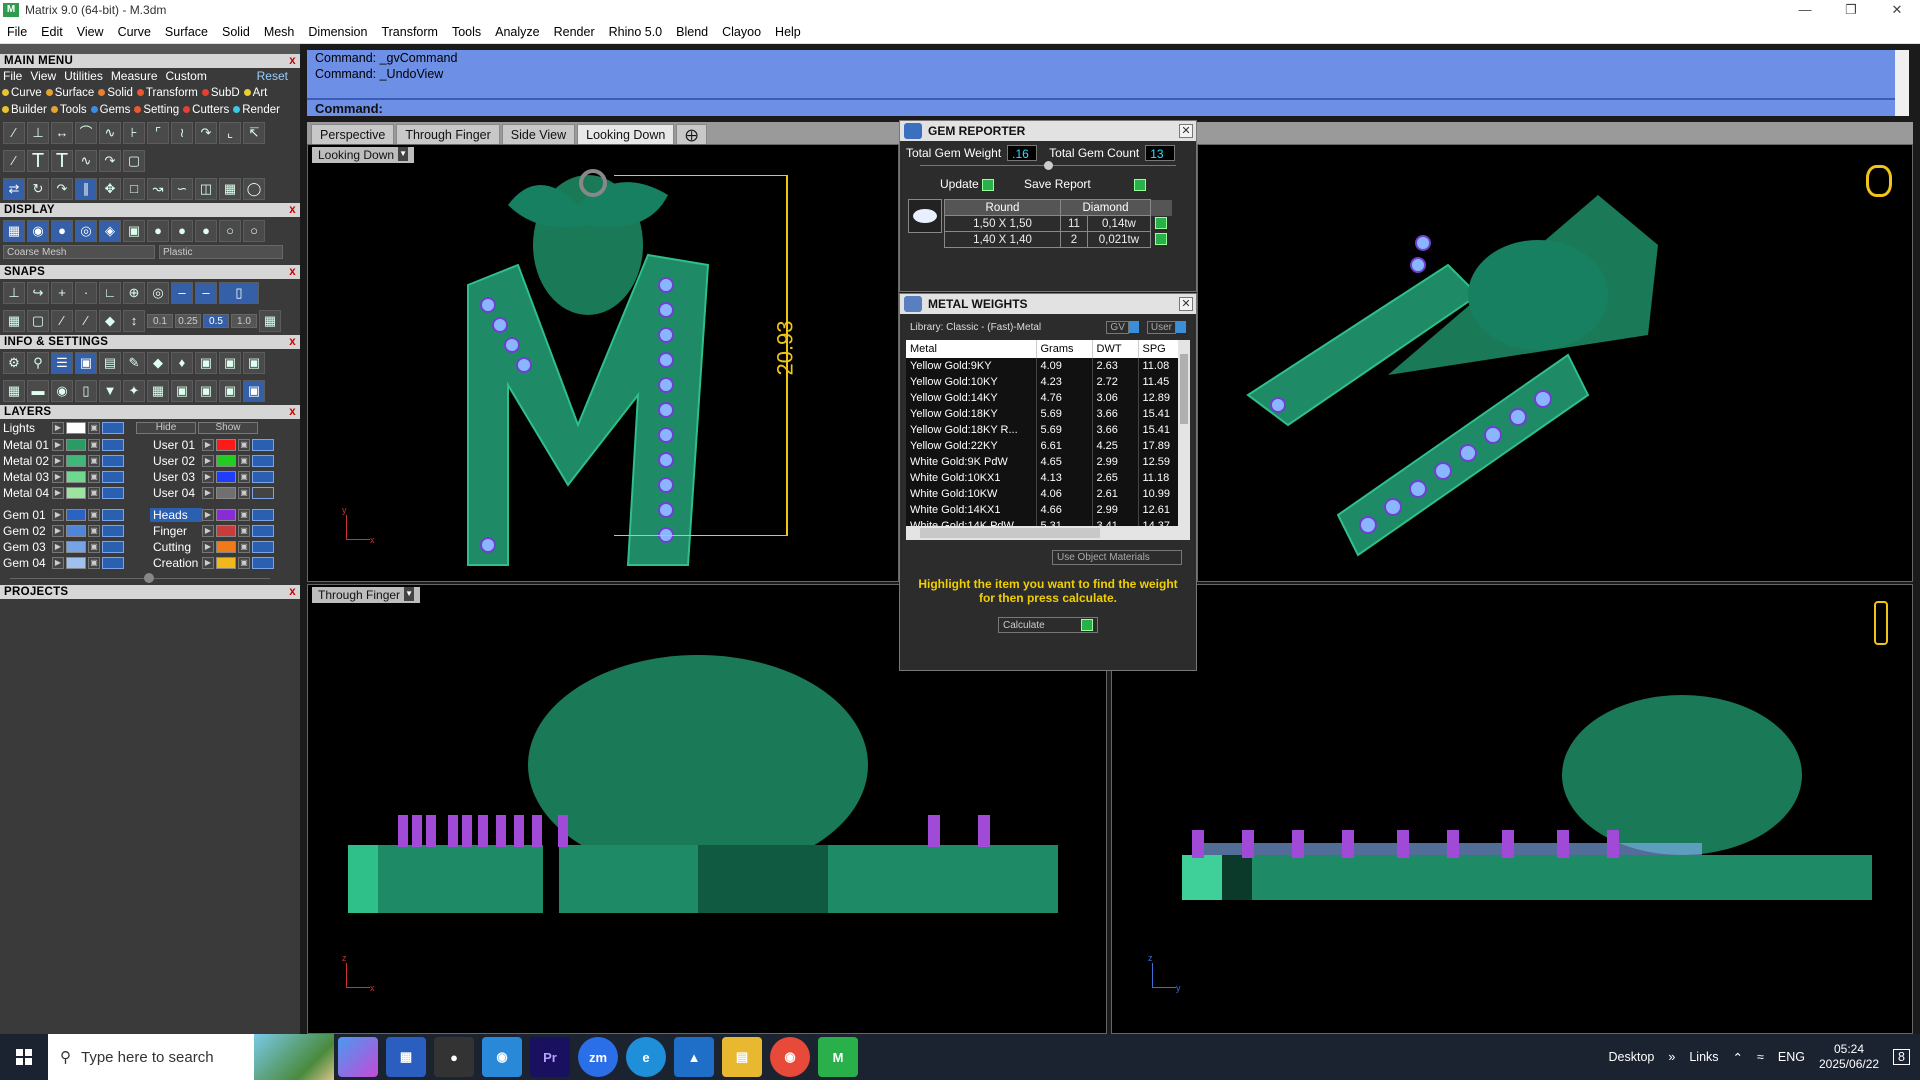 This screenshot has width=1920, height=1080. I want to click on command-prompt: Command:, so click(1101, 107).